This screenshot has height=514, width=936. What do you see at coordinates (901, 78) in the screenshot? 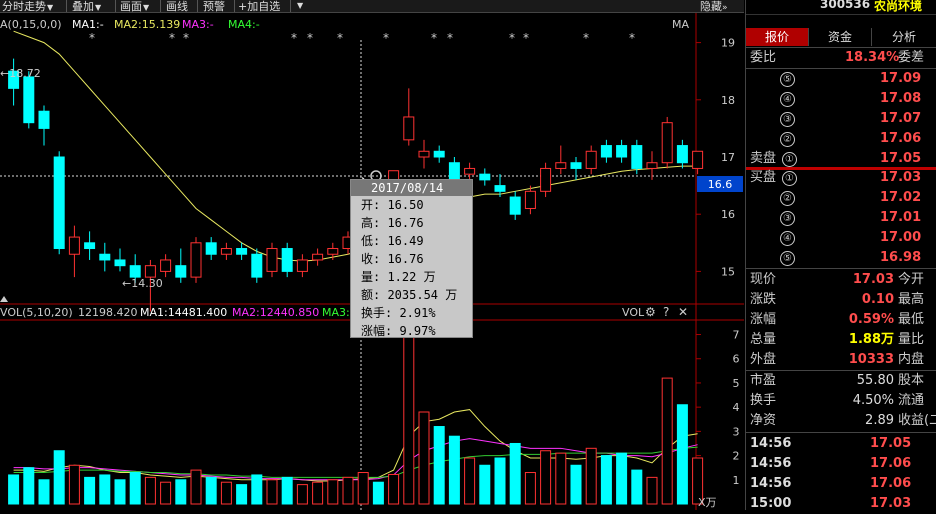
I see `sell-price: 17.09` at bounding box center [901, 78].